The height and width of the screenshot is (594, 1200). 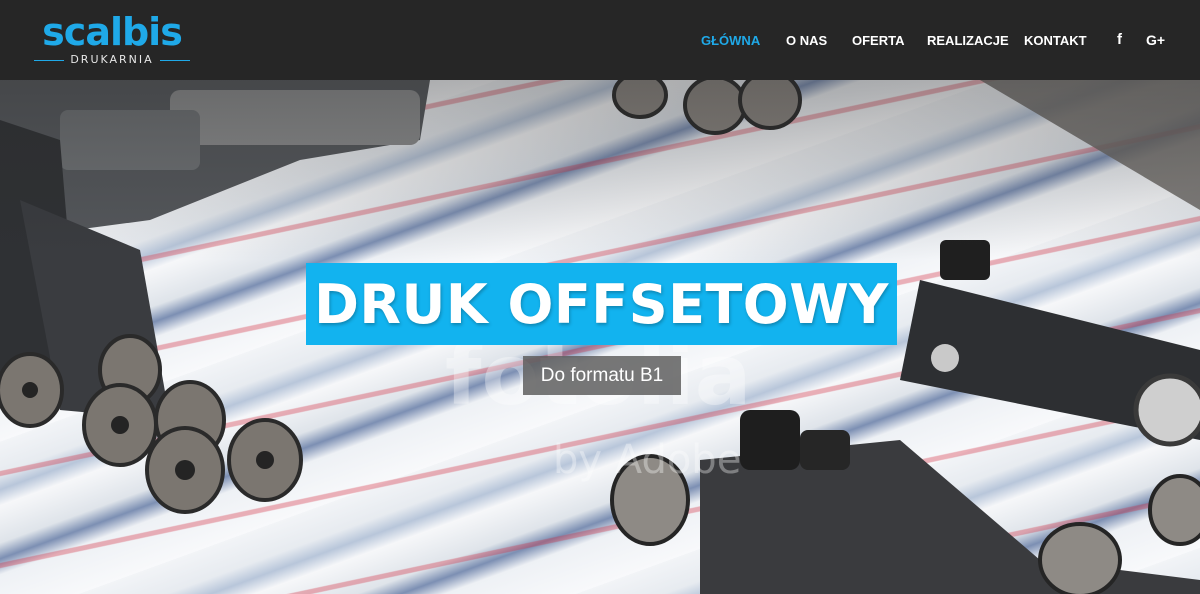 What do you see at coordinates (878, 41) in the screenshot?
I see `nav-item-oferta: OFERTA` at bounding box center [878, 41].